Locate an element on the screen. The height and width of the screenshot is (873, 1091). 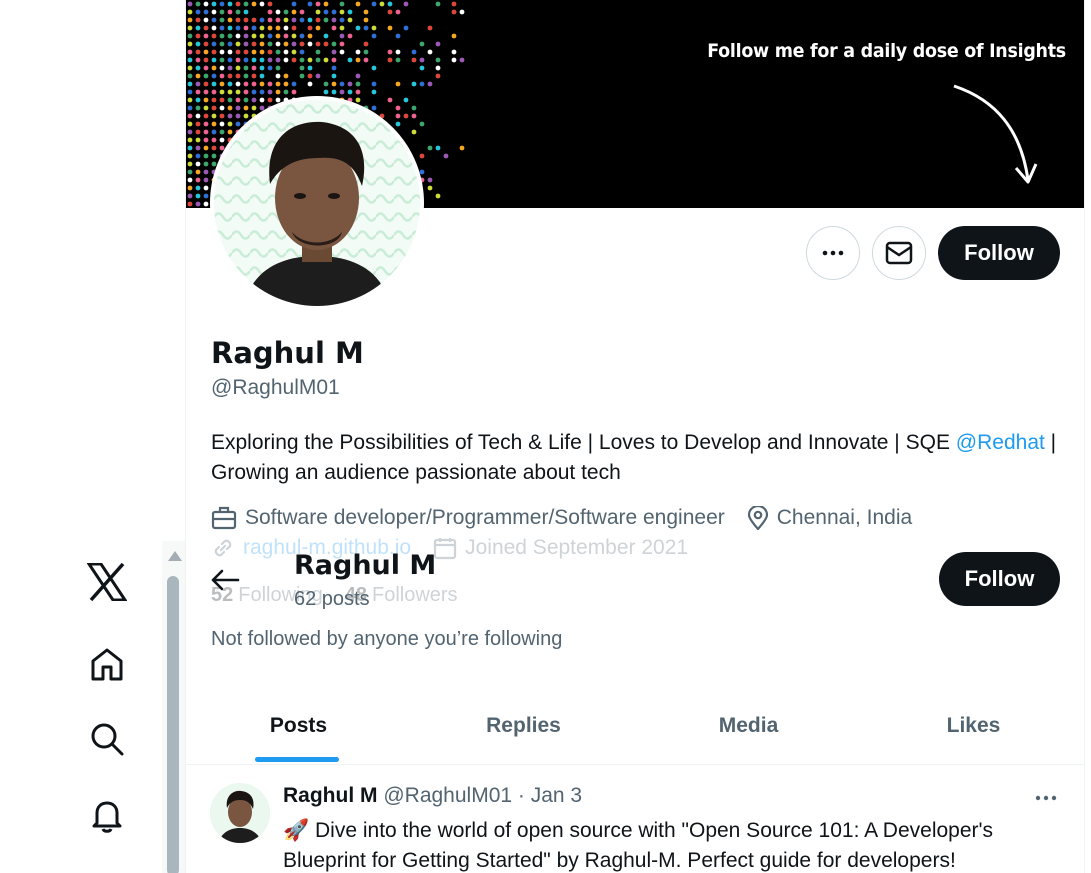
post-header: Raghul M @RaghulM01 · Jan 3 is located at coordinates (432, 796).